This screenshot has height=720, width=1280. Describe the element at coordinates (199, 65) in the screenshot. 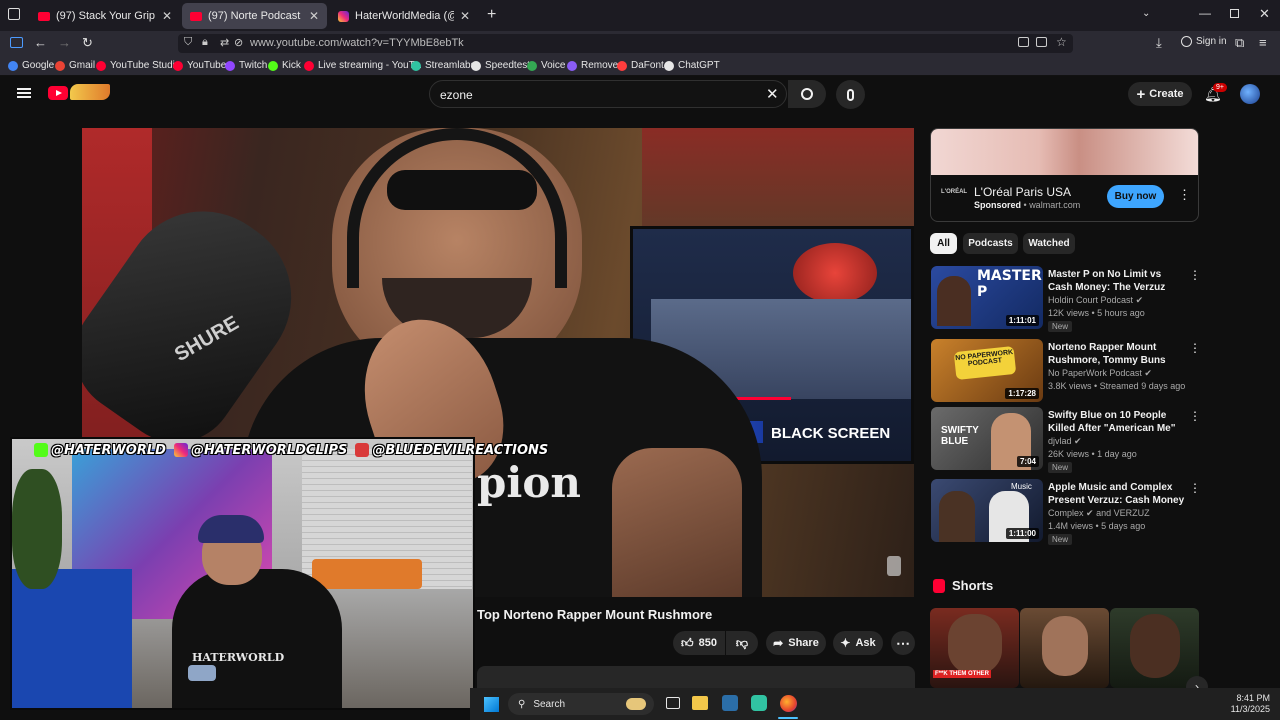

I see `bookmark-youtube: YouTube` at that location.